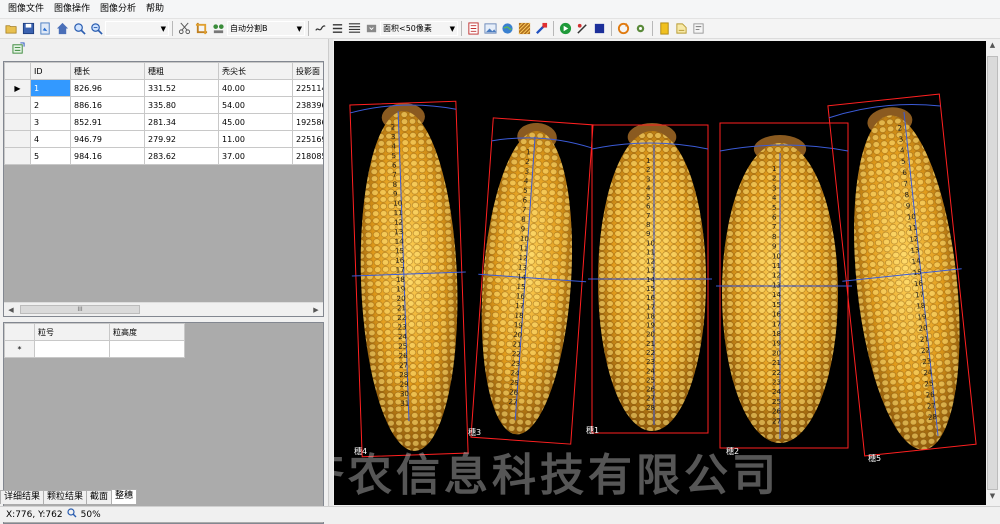  What do you see at coordinates (124, 496) in the screenshot?
I see `tab-whole-ear: 整穗` at bounding box center [124, 496].